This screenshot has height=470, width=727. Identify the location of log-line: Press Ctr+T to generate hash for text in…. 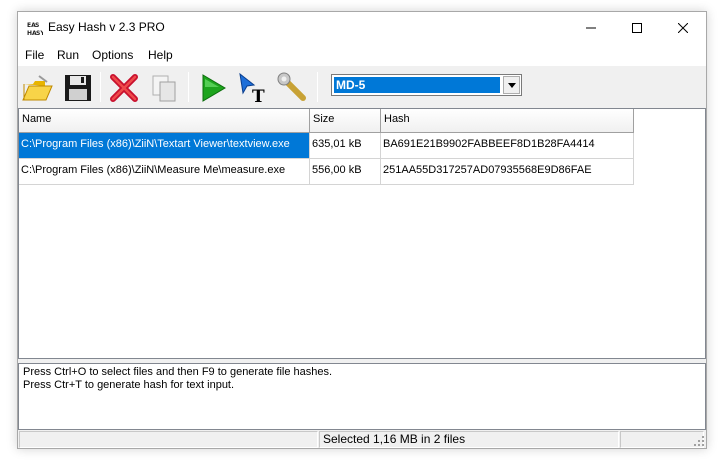
(129, 385).